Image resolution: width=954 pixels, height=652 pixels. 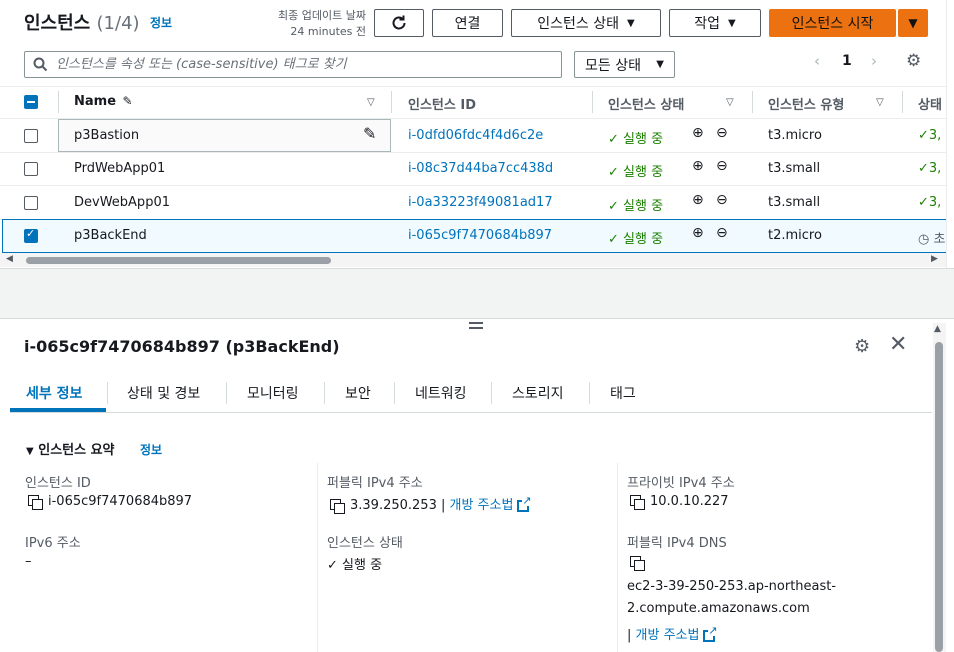 What do you see at coordinates (328, 31) in the screenshot?
I see `last-updated-value: 24 minutes 전` at bounding box center [328, 31].